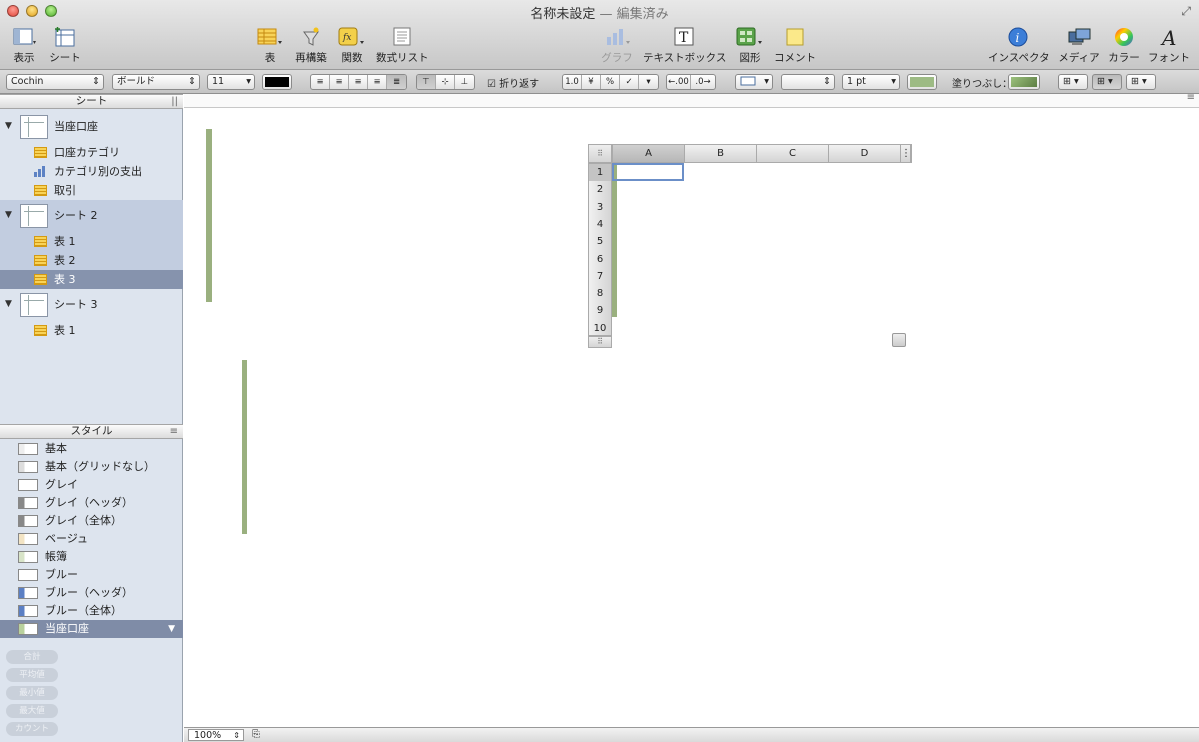  What do you see at coordinates (156, 82) in the screenshot?
I see `font-style-select: ボールド ⇕` at bounding box center [156, 82].